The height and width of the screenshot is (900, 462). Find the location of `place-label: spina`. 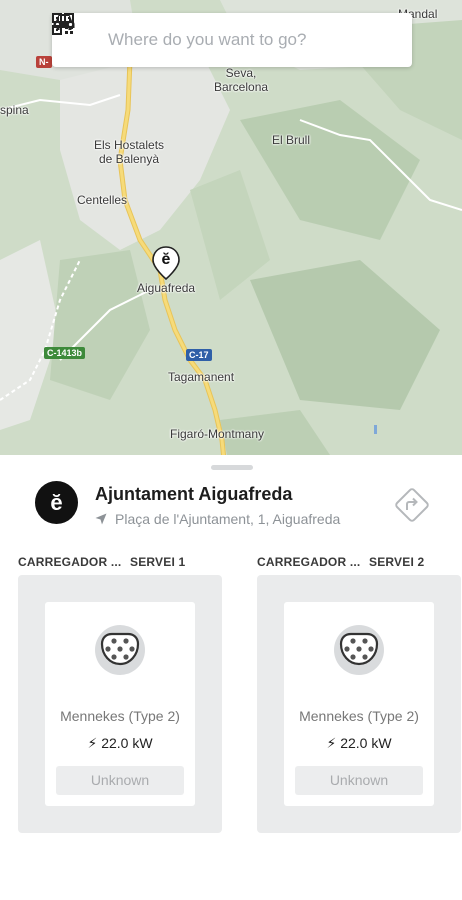

place-label: spina is located at coordinates (14, 110).